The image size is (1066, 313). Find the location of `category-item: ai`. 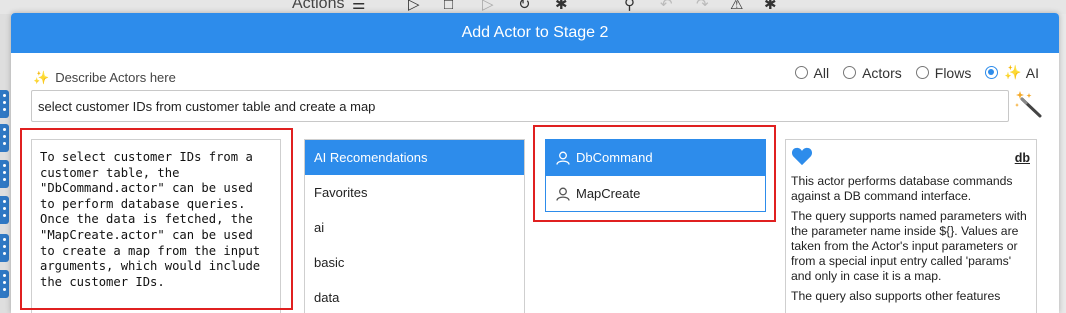

category-item: ai is located at coordinates (414, 227).